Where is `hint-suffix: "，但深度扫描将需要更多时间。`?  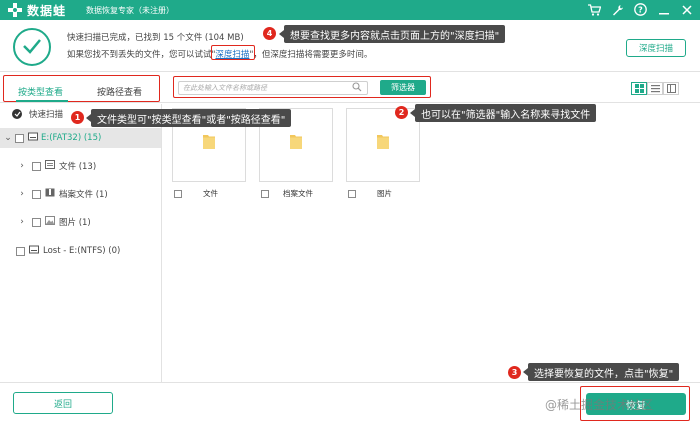
hint-suffix: "，但深度扫描将需要更多时间。 is located at coordinates (311, 55).